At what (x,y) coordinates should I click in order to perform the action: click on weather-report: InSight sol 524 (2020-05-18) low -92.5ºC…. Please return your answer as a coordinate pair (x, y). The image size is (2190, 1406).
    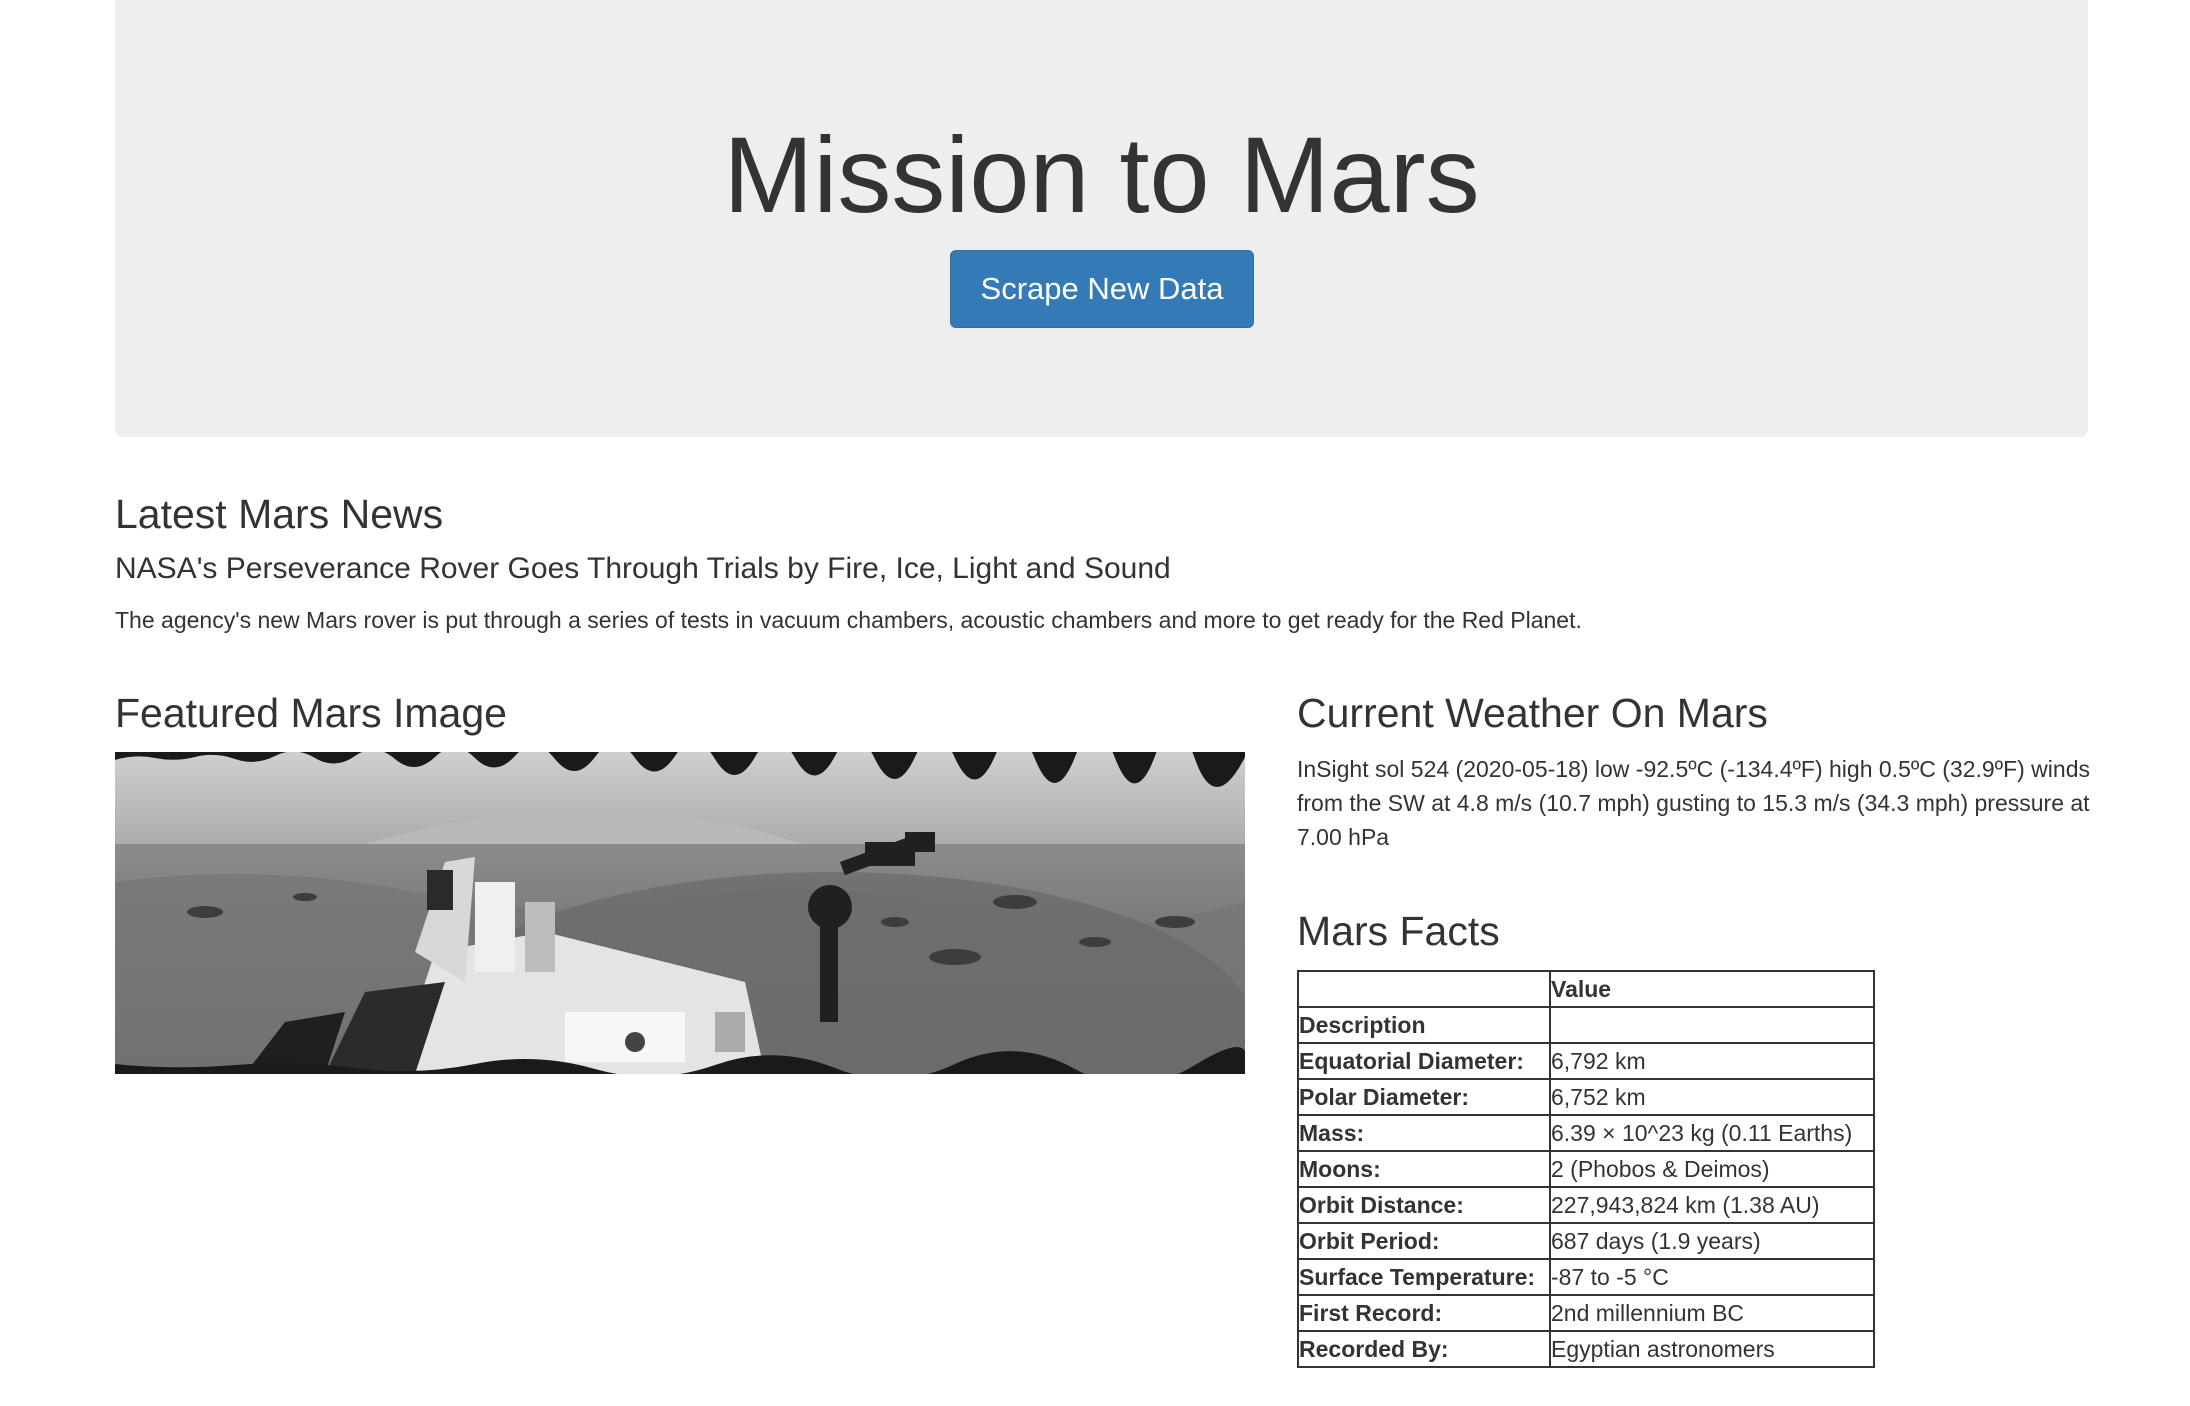
    Looking at the image, I should click on (1693, 803).